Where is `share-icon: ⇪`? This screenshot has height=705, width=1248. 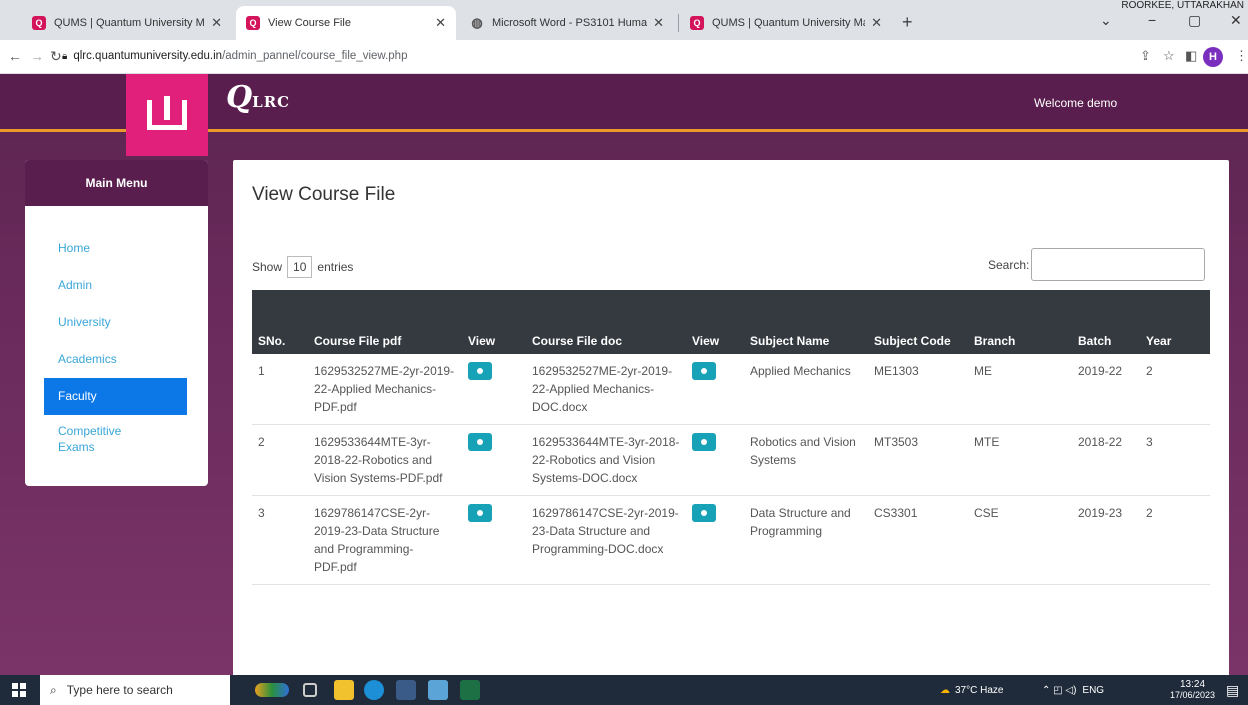 share-icon: ⇪ is located at coordinates (1145, 56).